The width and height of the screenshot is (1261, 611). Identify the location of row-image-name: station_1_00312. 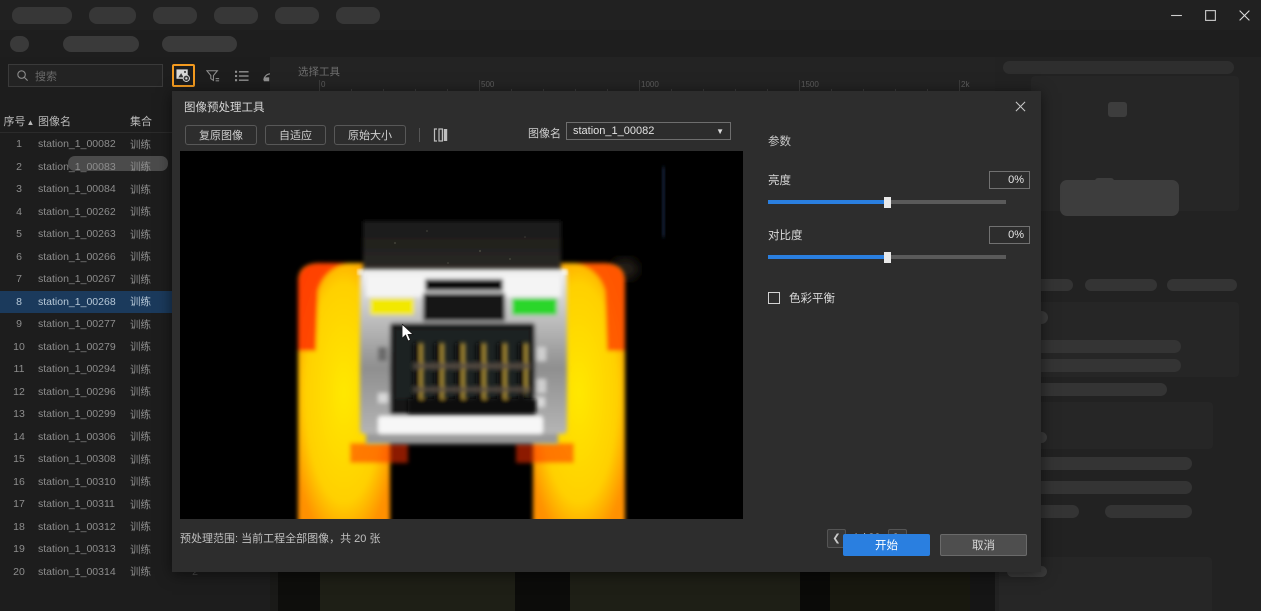
(77, 526).